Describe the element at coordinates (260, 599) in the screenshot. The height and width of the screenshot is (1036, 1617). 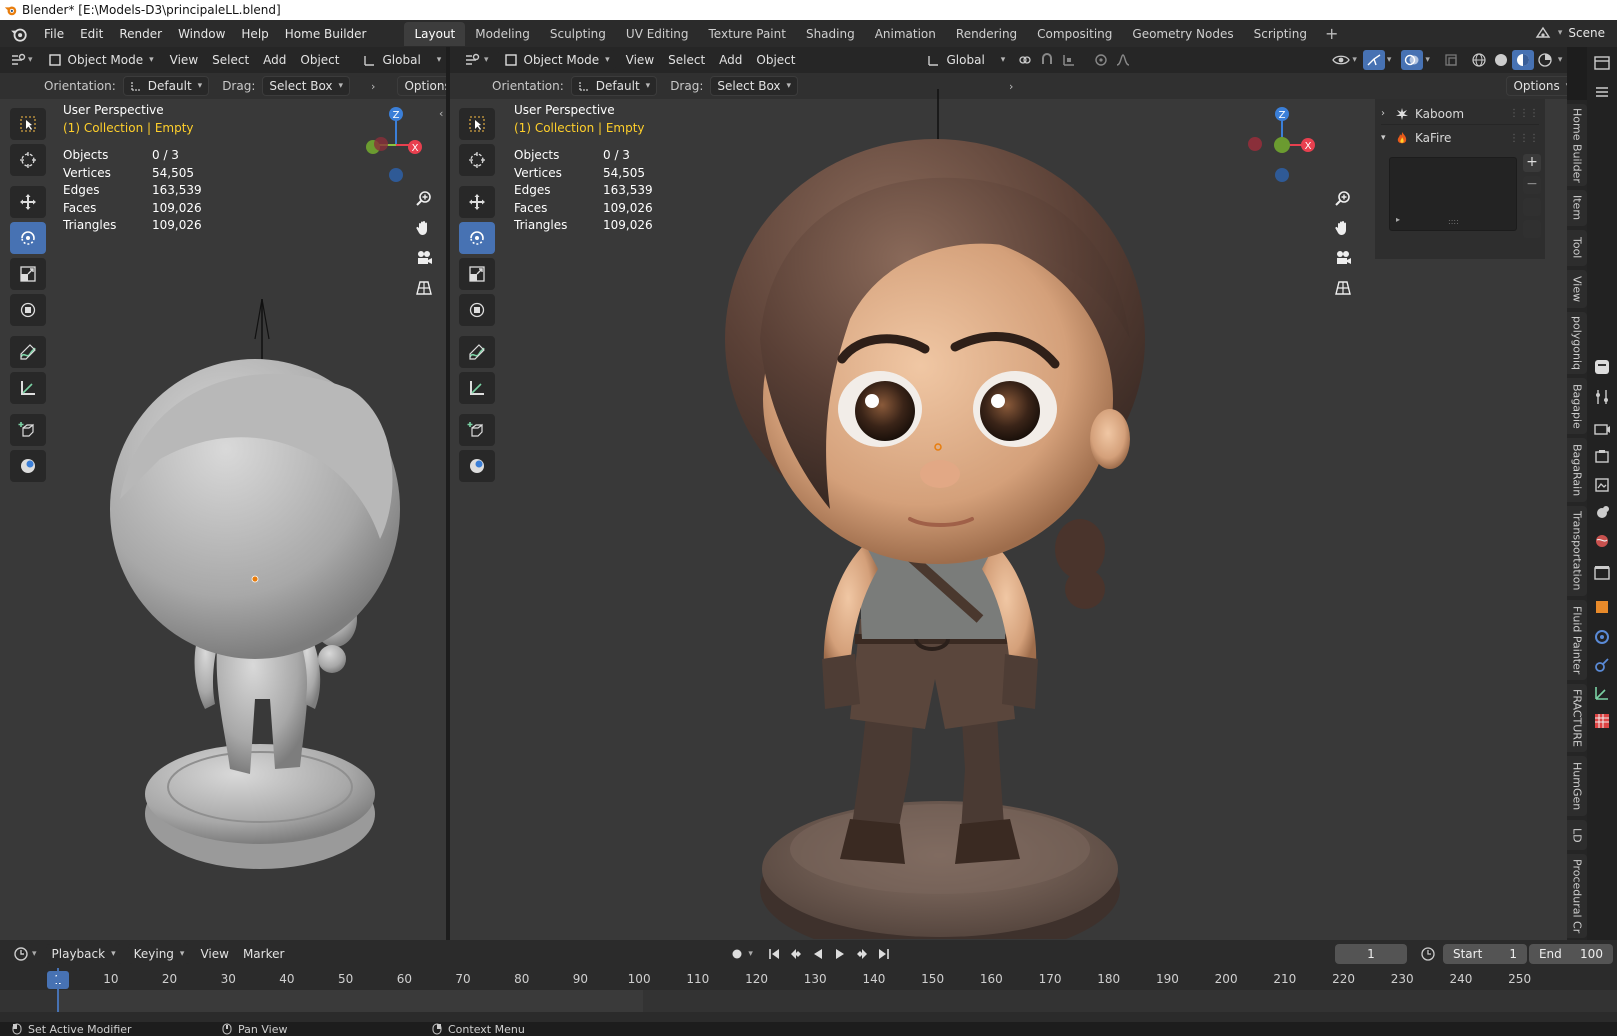
I see `clay-figure-model` at that location.